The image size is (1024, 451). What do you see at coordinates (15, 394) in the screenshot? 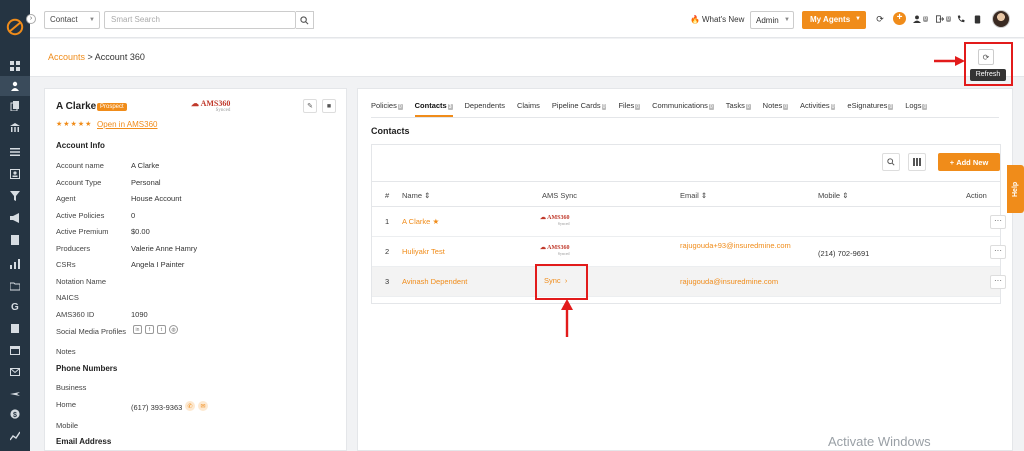
I see `plane-icon` at bounding box center [15, 394].